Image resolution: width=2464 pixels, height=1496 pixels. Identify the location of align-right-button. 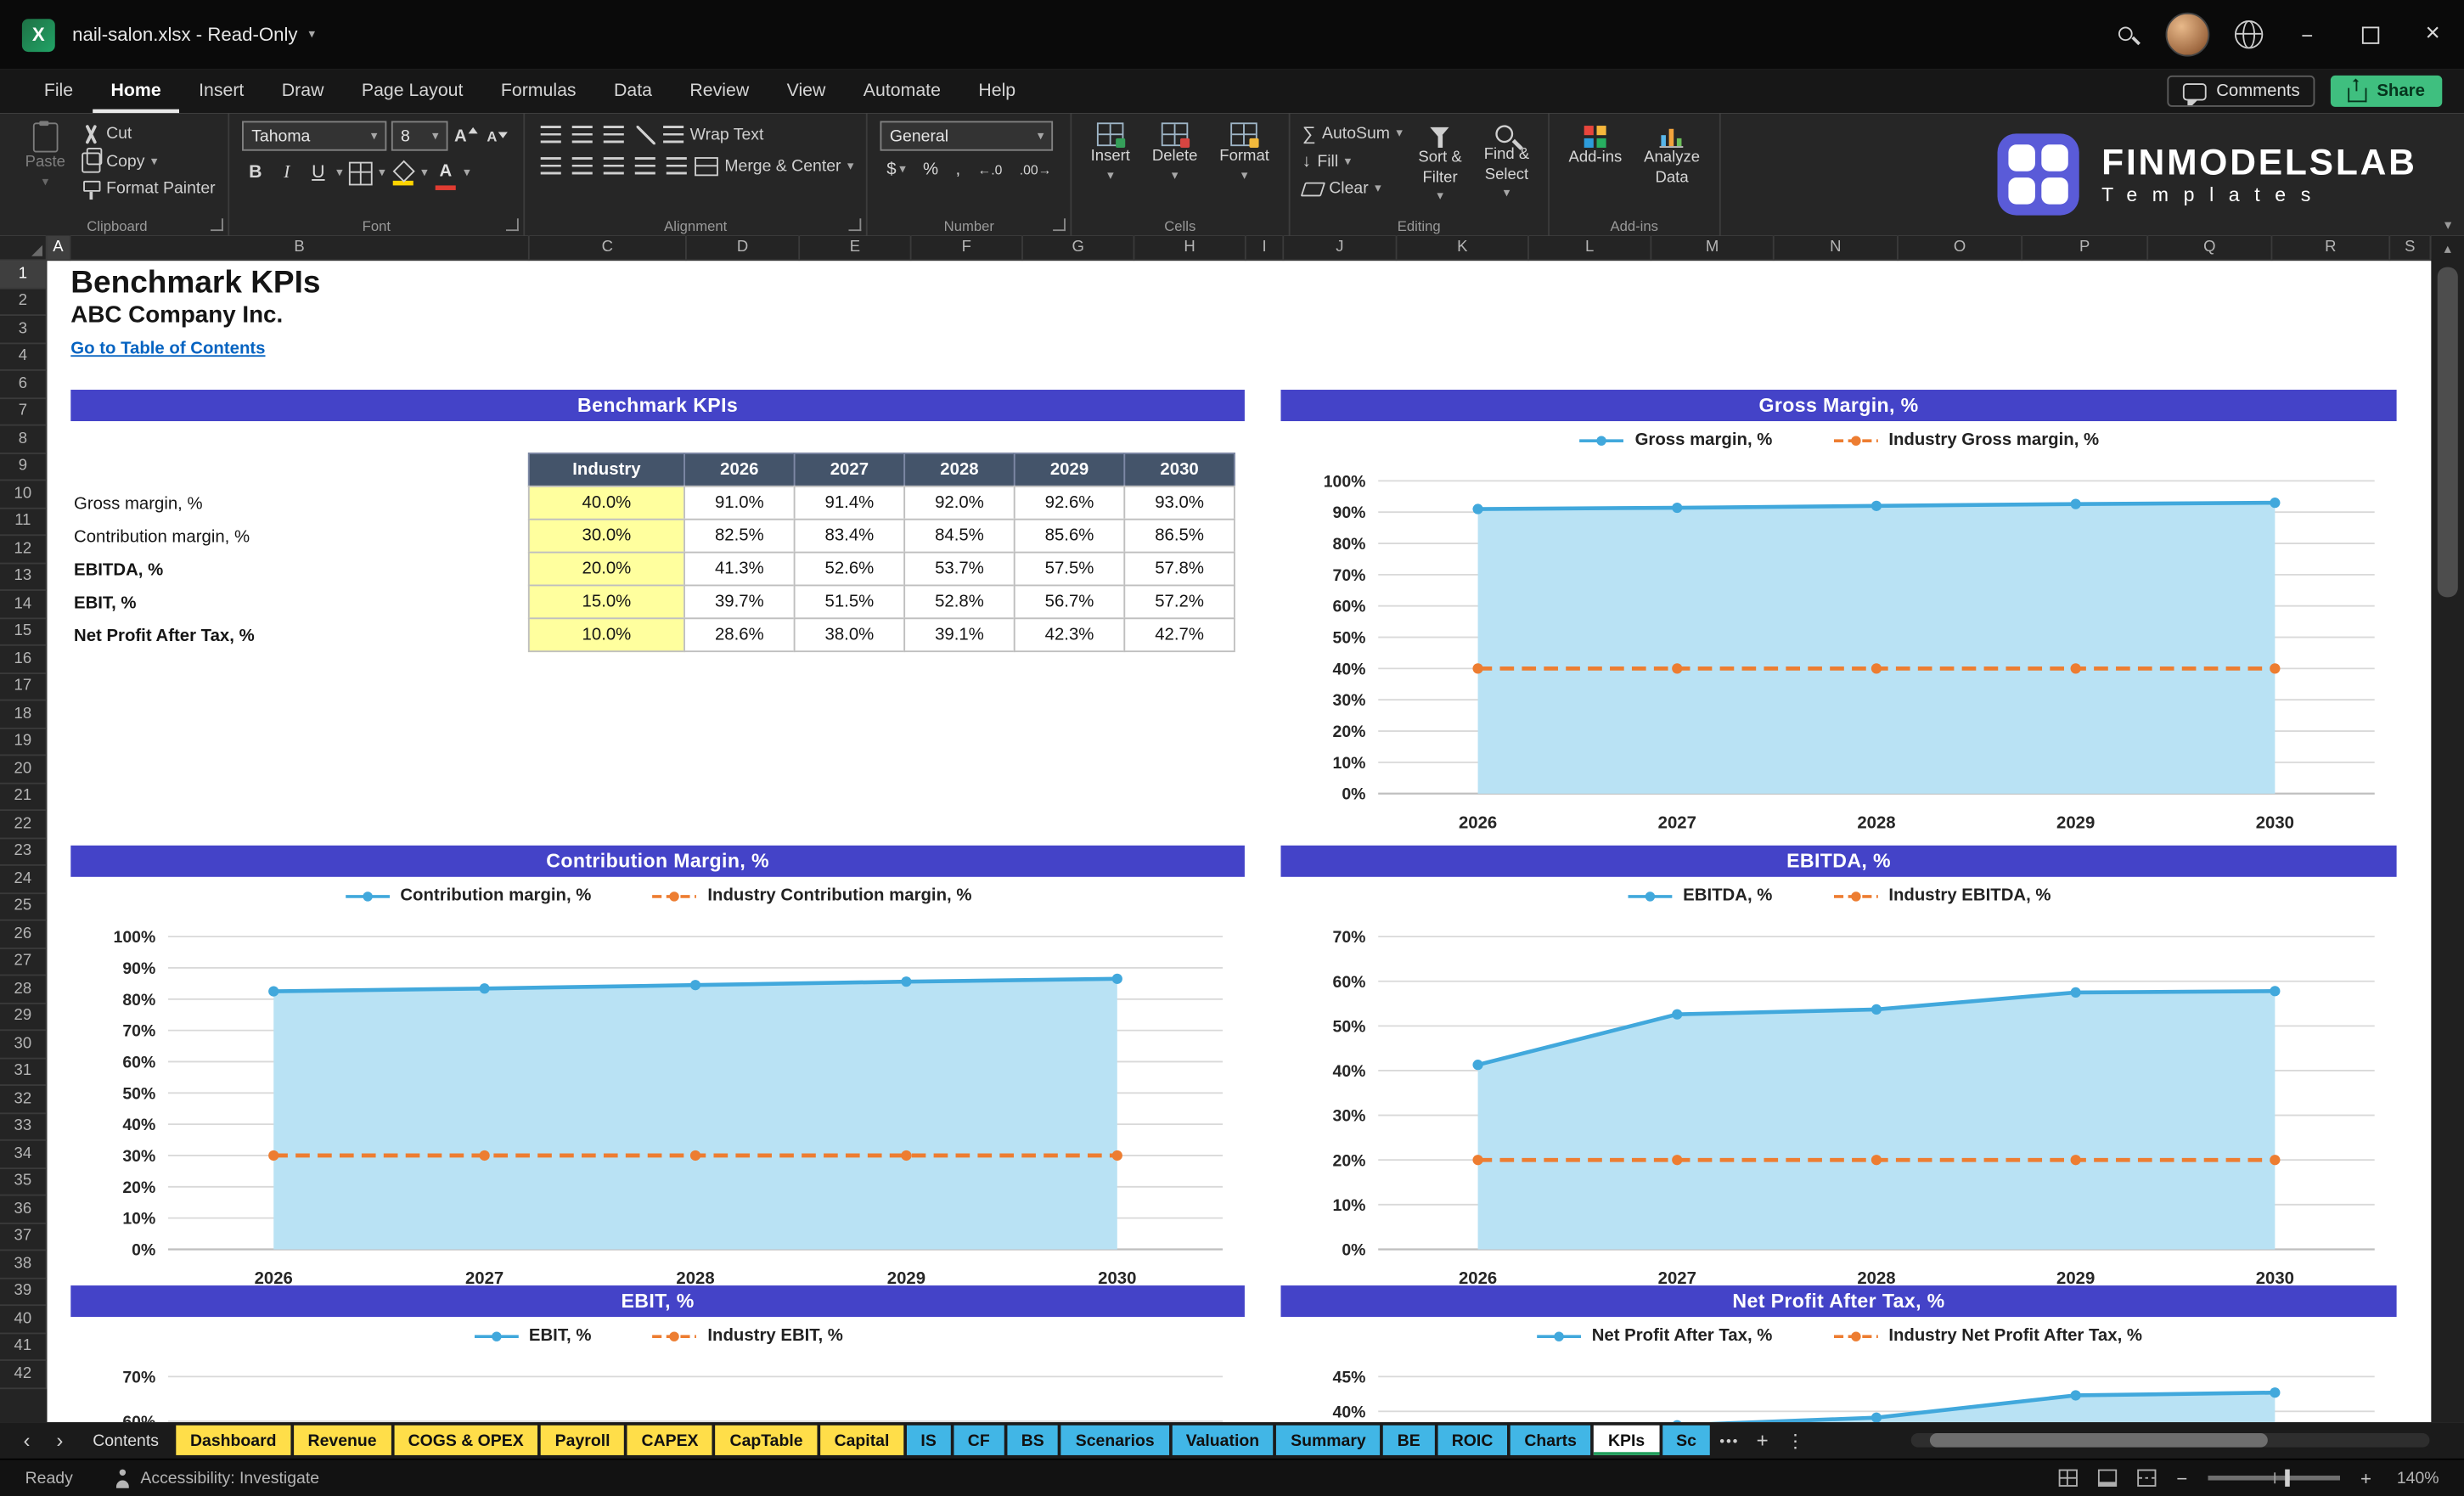
(613, 166).